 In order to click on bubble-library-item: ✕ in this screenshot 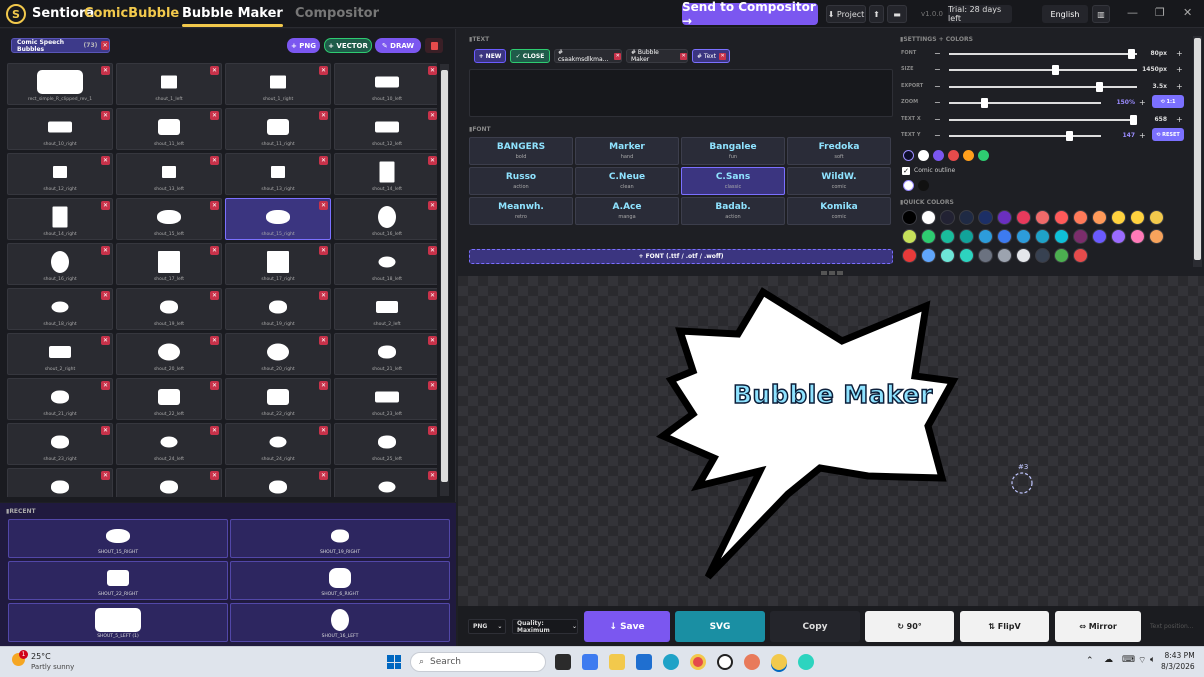, I will do `click(60, 482)`.